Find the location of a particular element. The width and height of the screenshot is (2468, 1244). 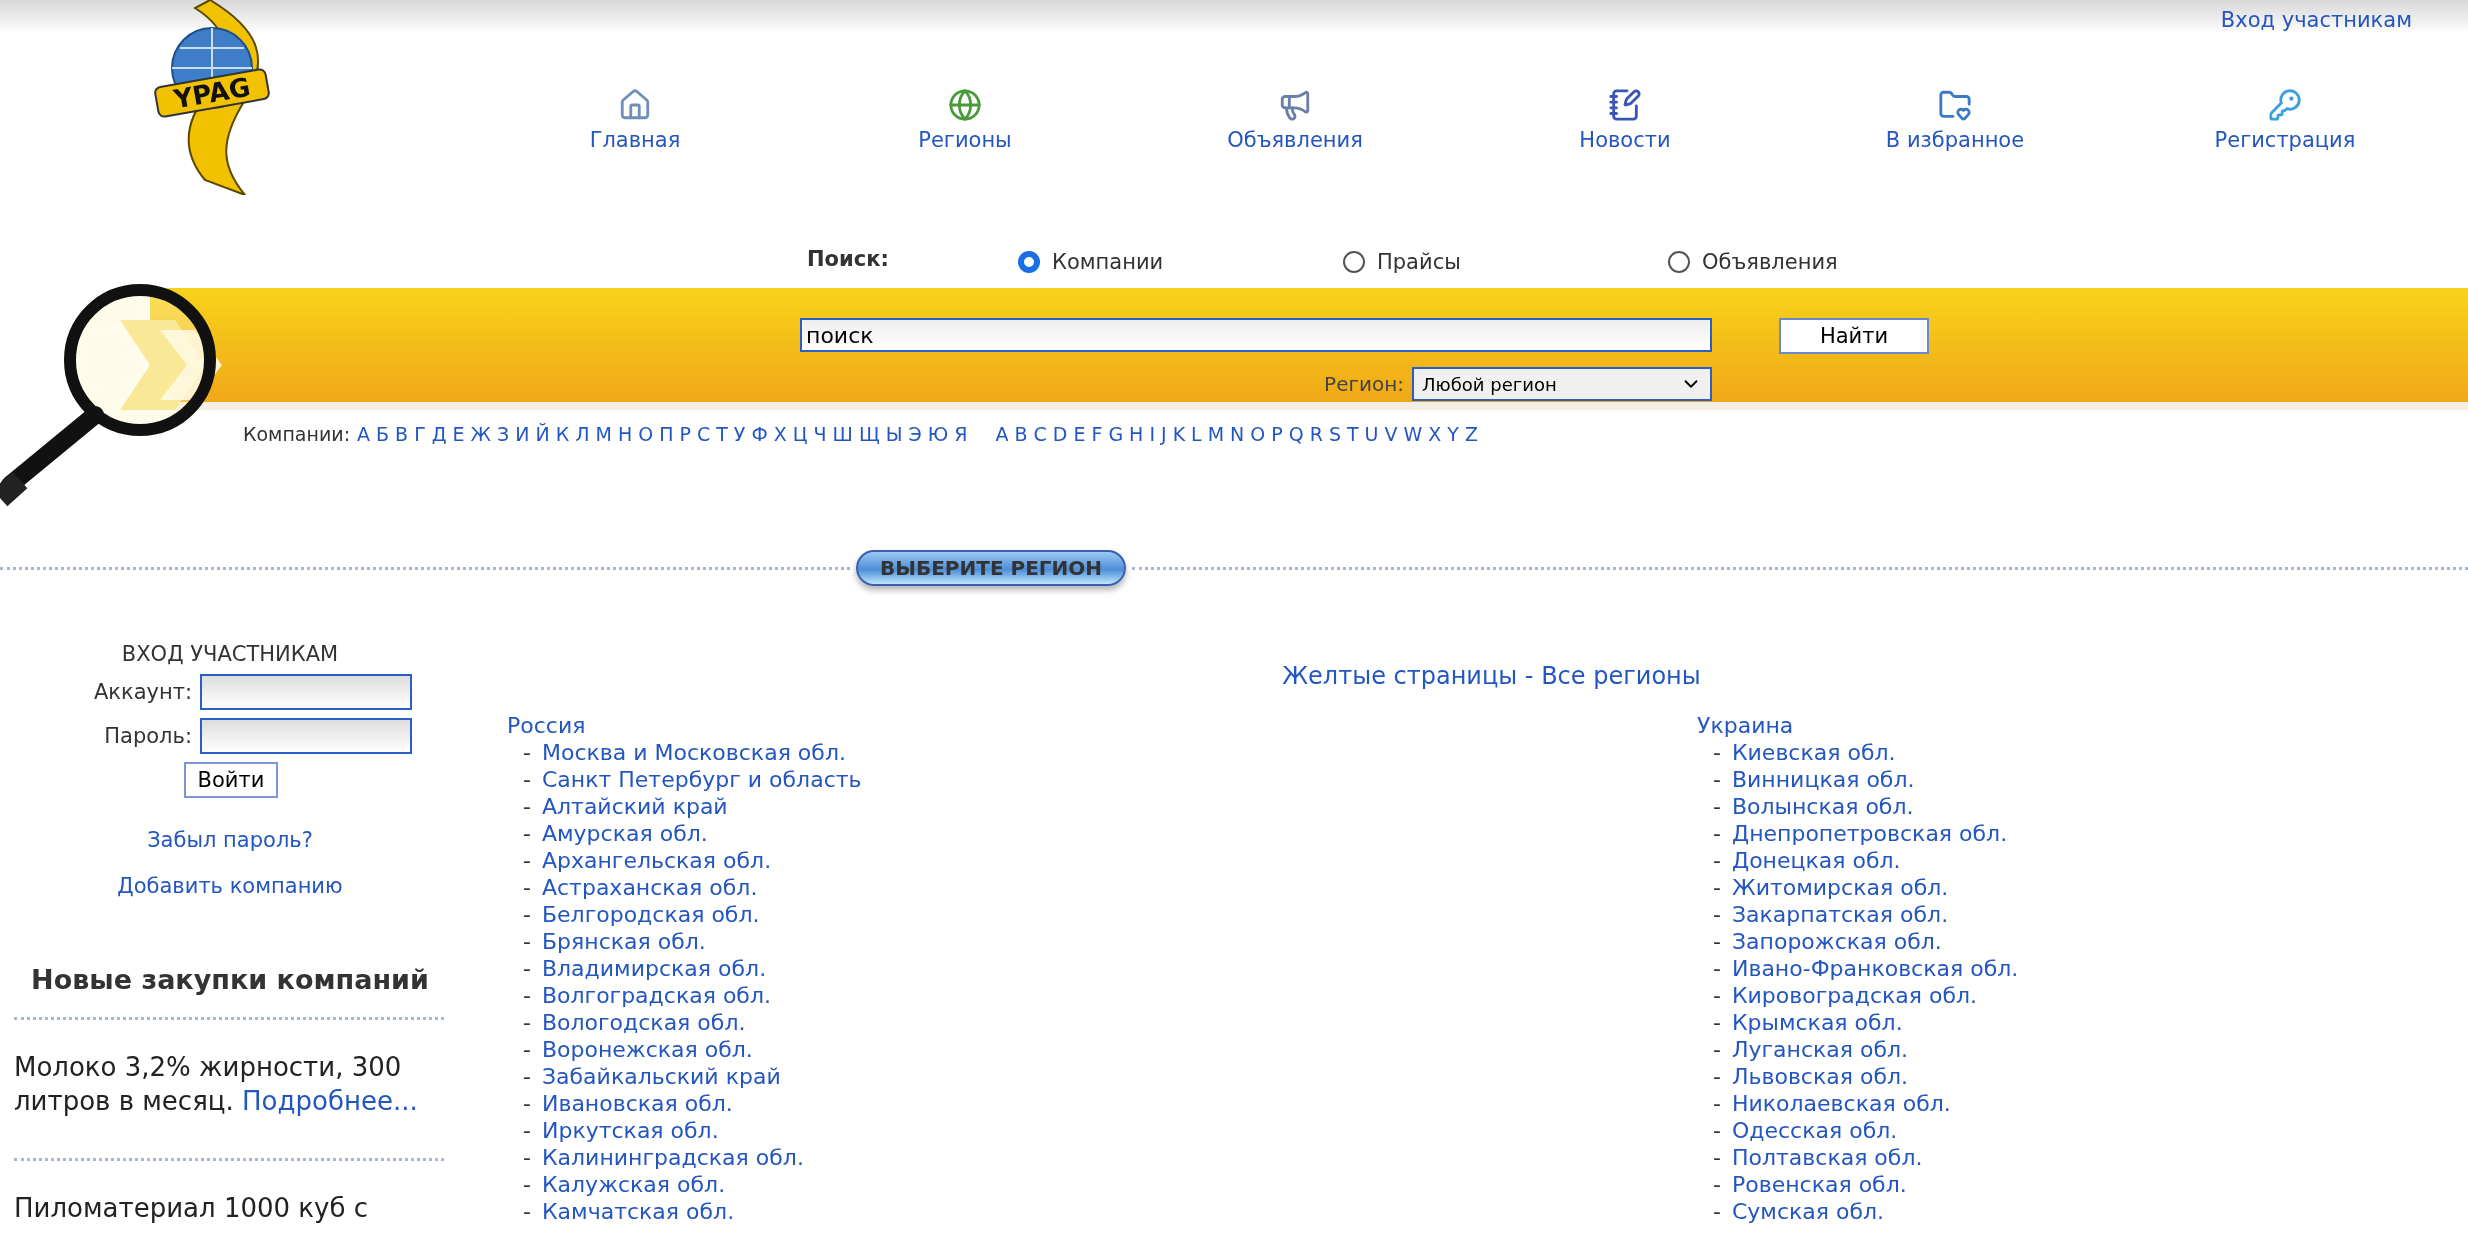

region-link: Киевская обл. is located at coordinates (1813, 752).